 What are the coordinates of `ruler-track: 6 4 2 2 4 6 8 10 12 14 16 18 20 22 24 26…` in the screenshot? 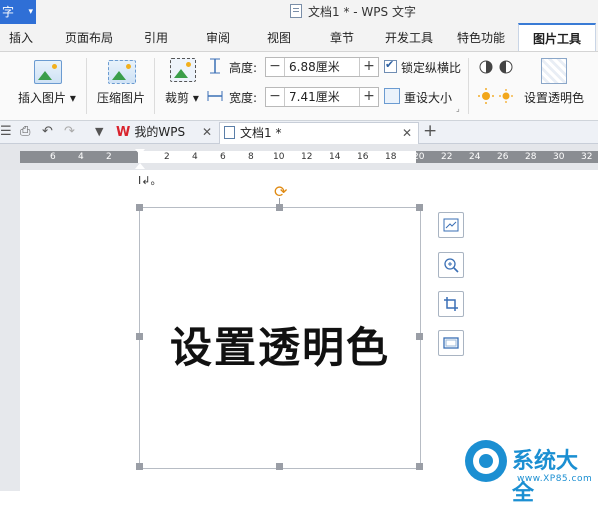 It's located at (309, 157).